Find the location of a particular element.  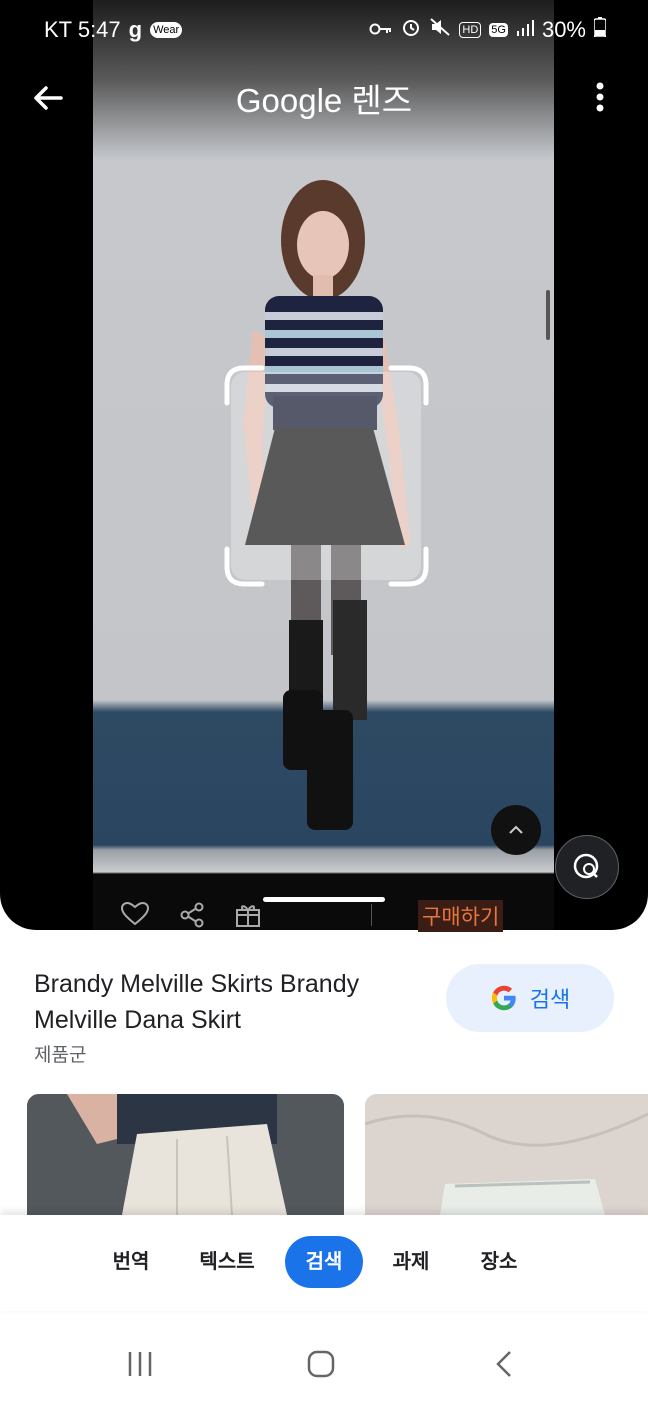

wear-icon: Wear is located at coordinates (166, 30).